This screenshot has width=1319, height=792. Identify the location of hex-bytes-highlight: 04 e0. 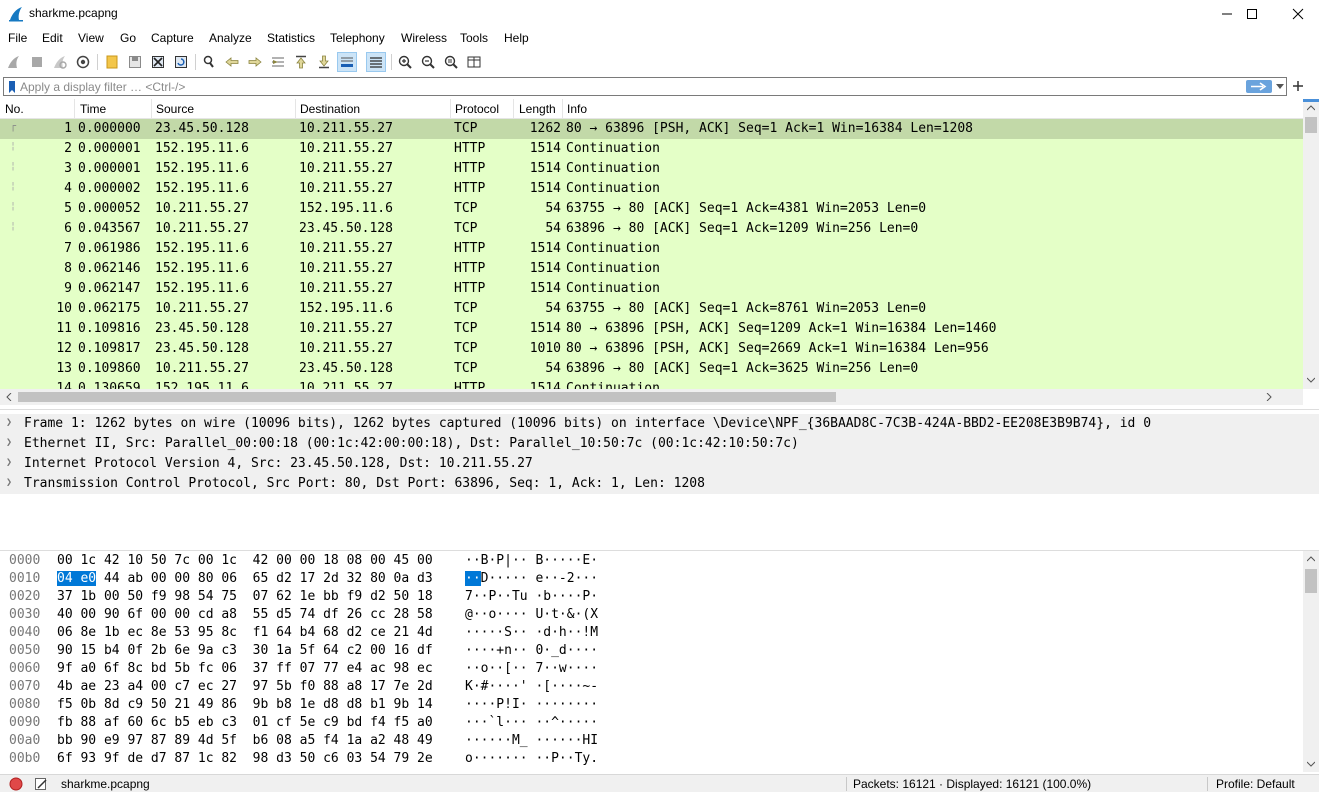
(77, 578).